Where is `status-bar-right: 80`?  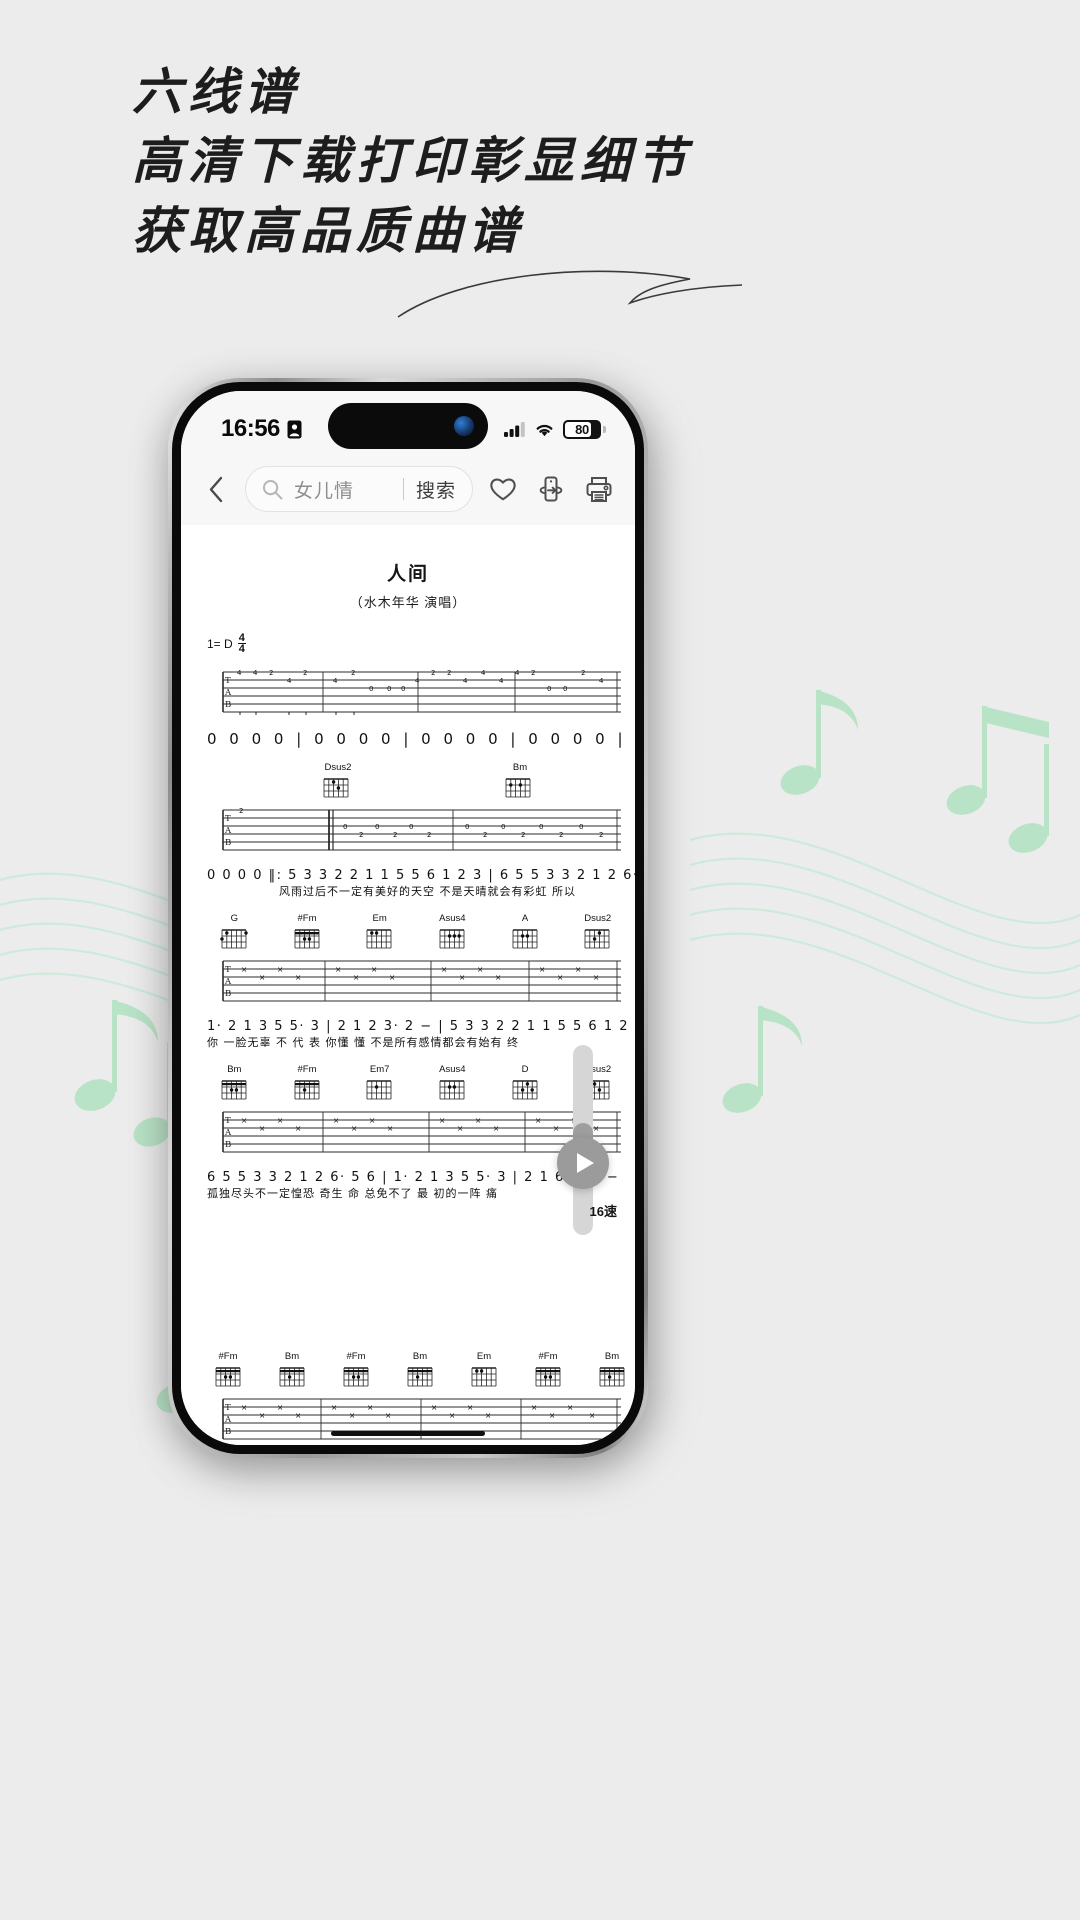 status-bar-right: 80 is located at coordinates (555, 429).